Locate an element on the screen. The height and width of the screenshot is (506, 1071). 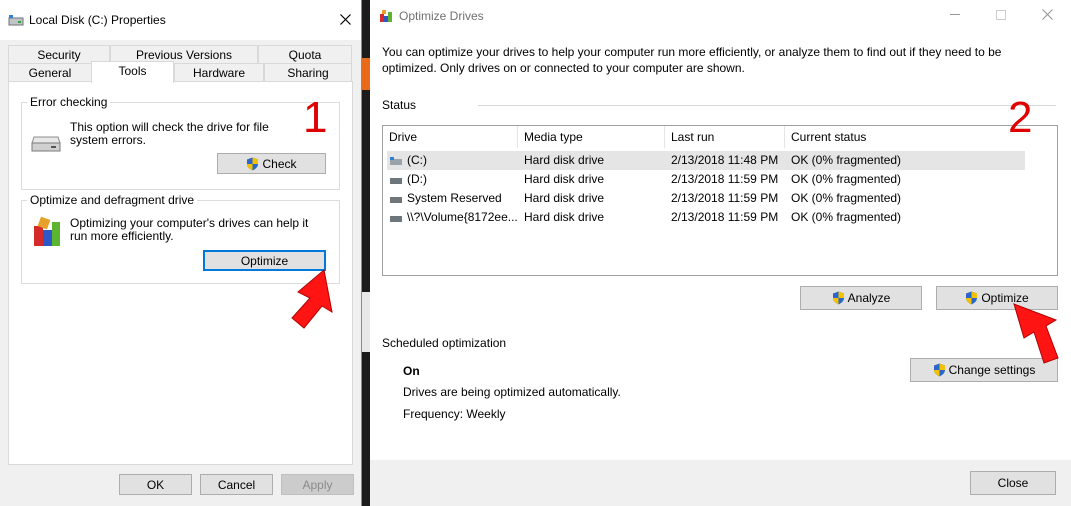
status-label: Status is located at coordinates (399, 105).